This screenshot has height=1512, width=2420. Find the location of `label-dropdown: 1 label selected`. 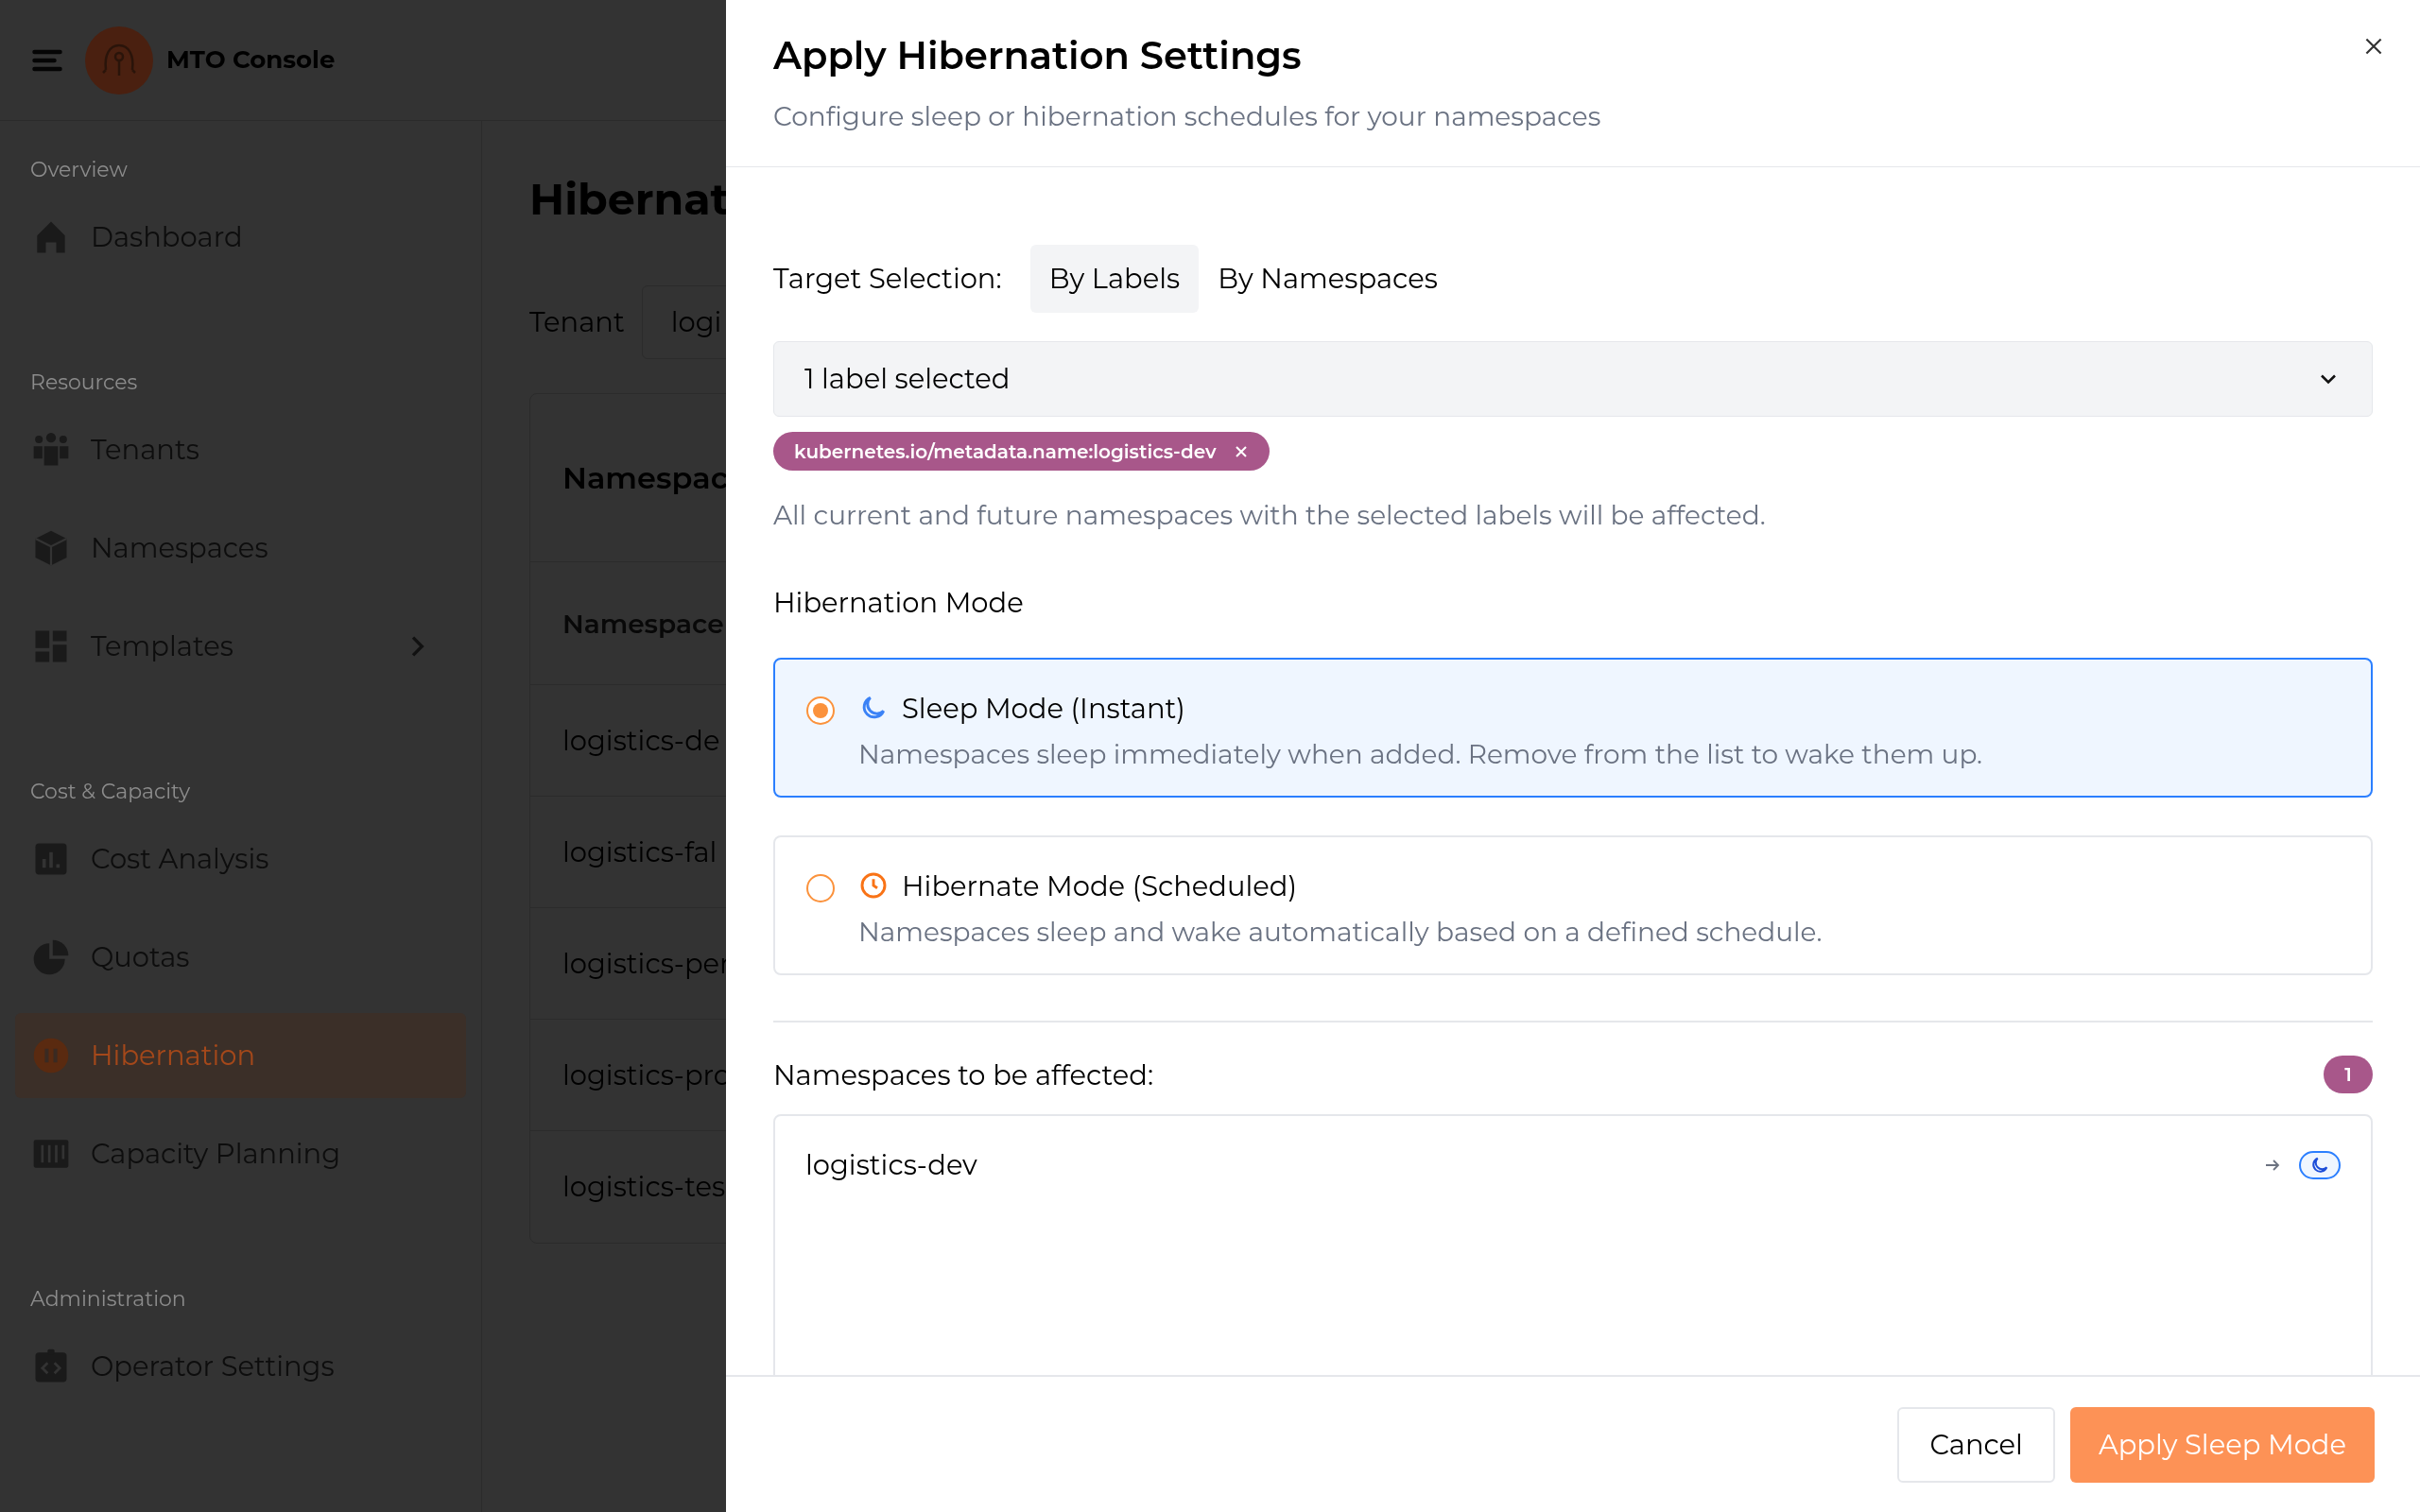

label-dropdown: 1 label selected is located at coordinates (1573, 379).